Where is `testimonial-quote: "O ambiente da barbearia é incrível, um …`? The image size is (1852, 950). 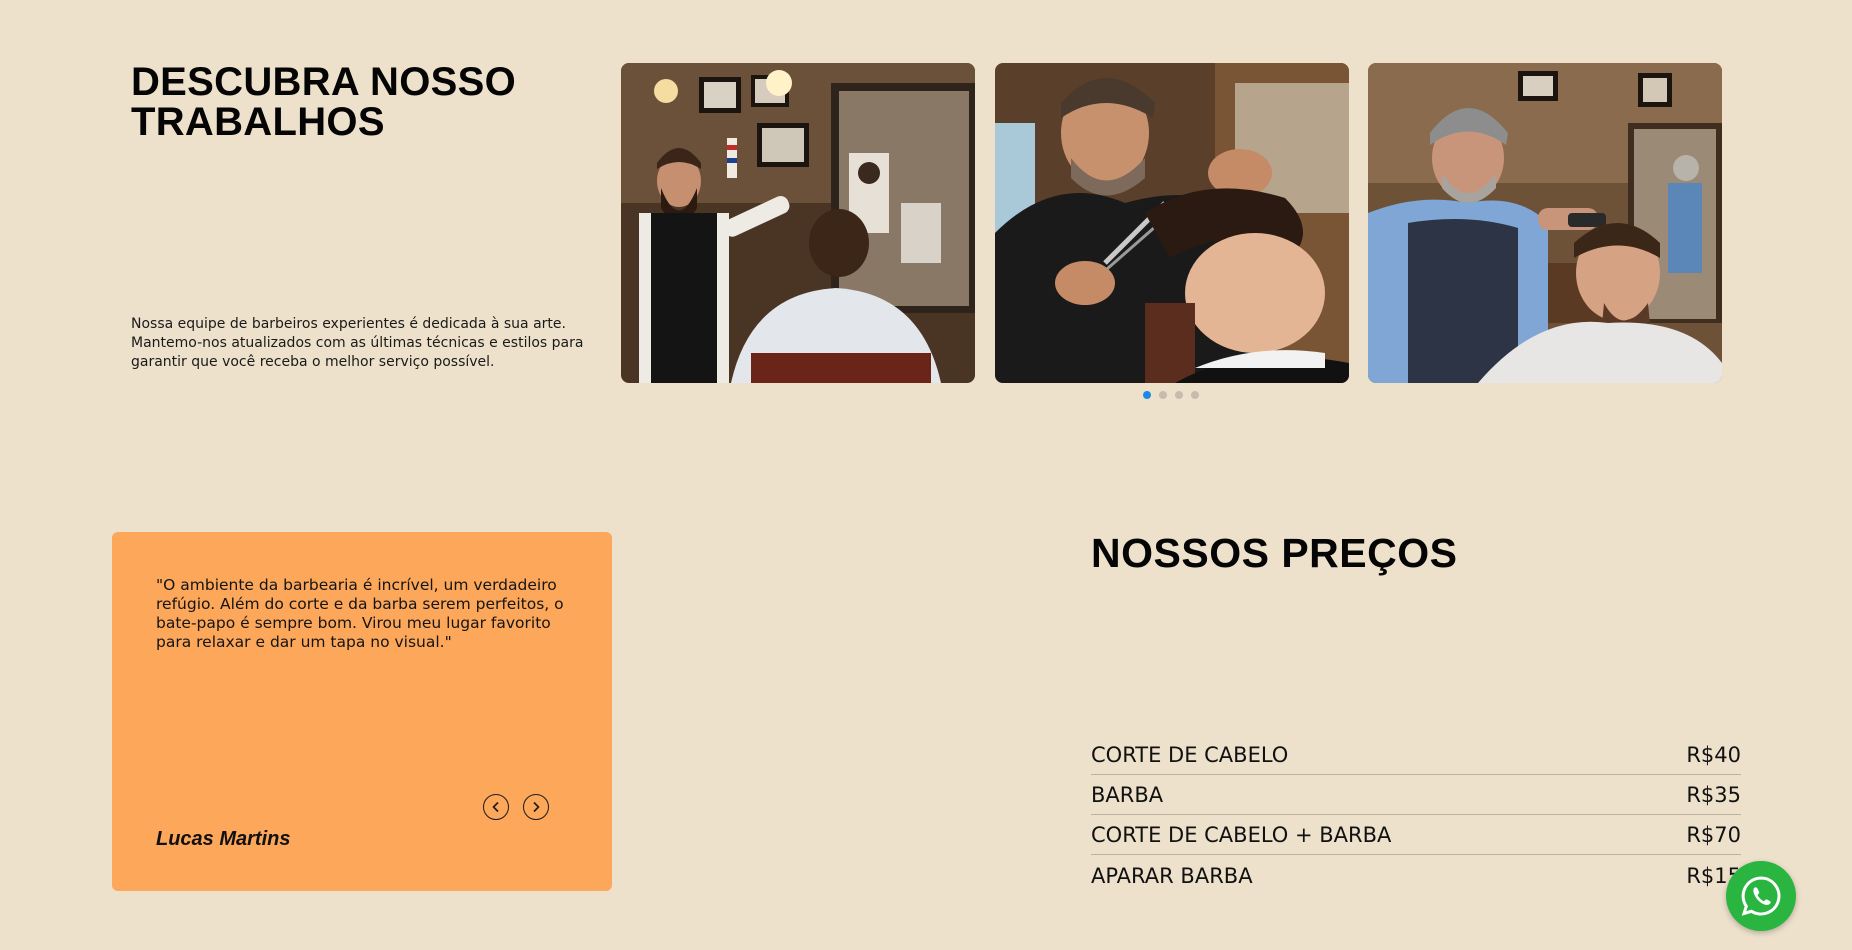
testimonial-quote: "O ambiente da barbearia é incrível, um … is located at coordinates (360, 613).